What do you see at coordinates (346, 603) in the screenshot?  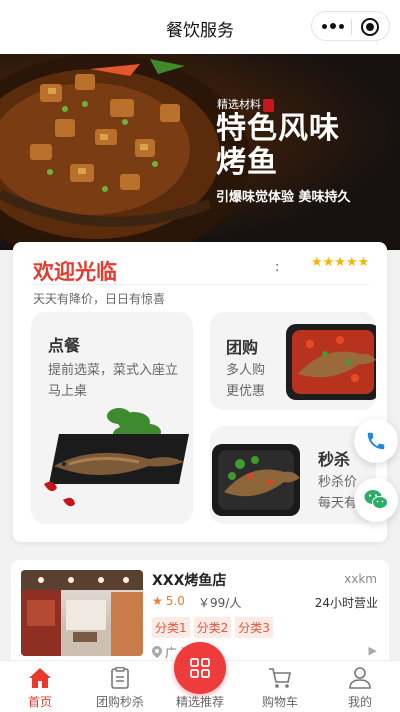 I see `store-hours: 24小时营业` at bounding box center [346, 603].